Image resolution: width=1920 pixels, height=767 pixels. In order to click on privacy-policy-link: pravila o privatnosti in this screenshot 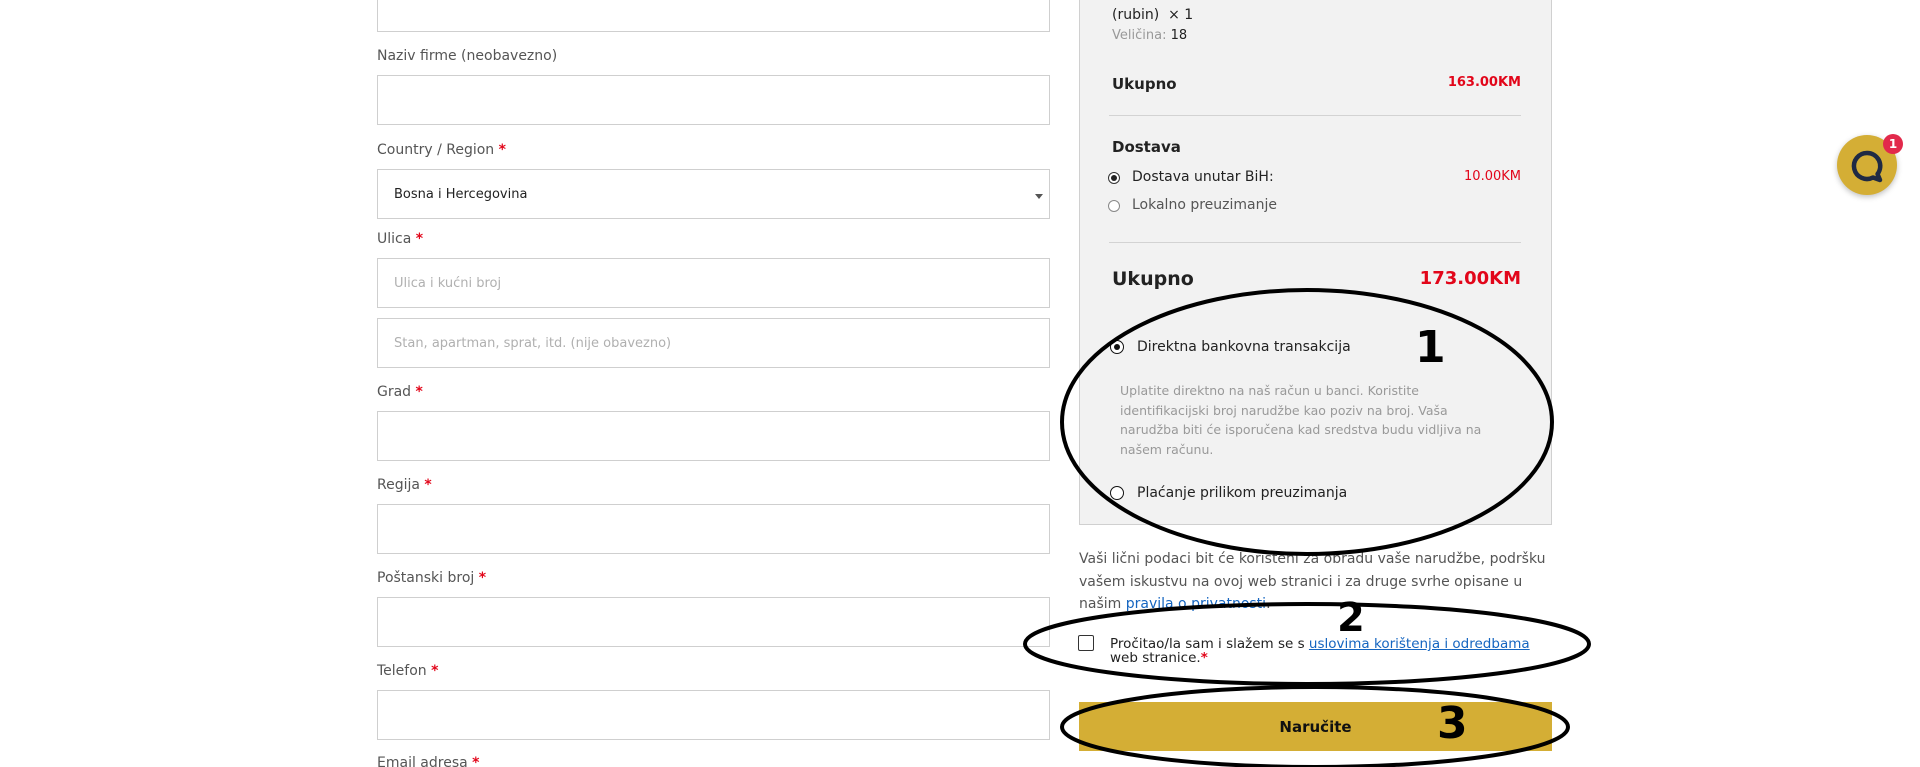, I will do `click(1196, 604)`.